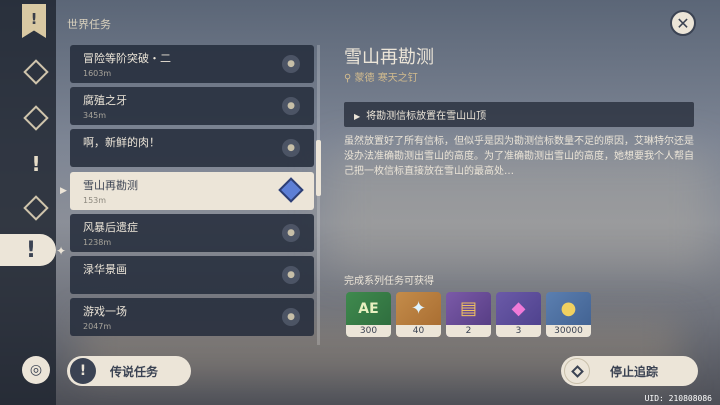 The image size is (720, 405). Describe the element at coordinates (192, 191) in the screenshot. I see `quest-item-selected: 雪山再勘测 153m` at that location.